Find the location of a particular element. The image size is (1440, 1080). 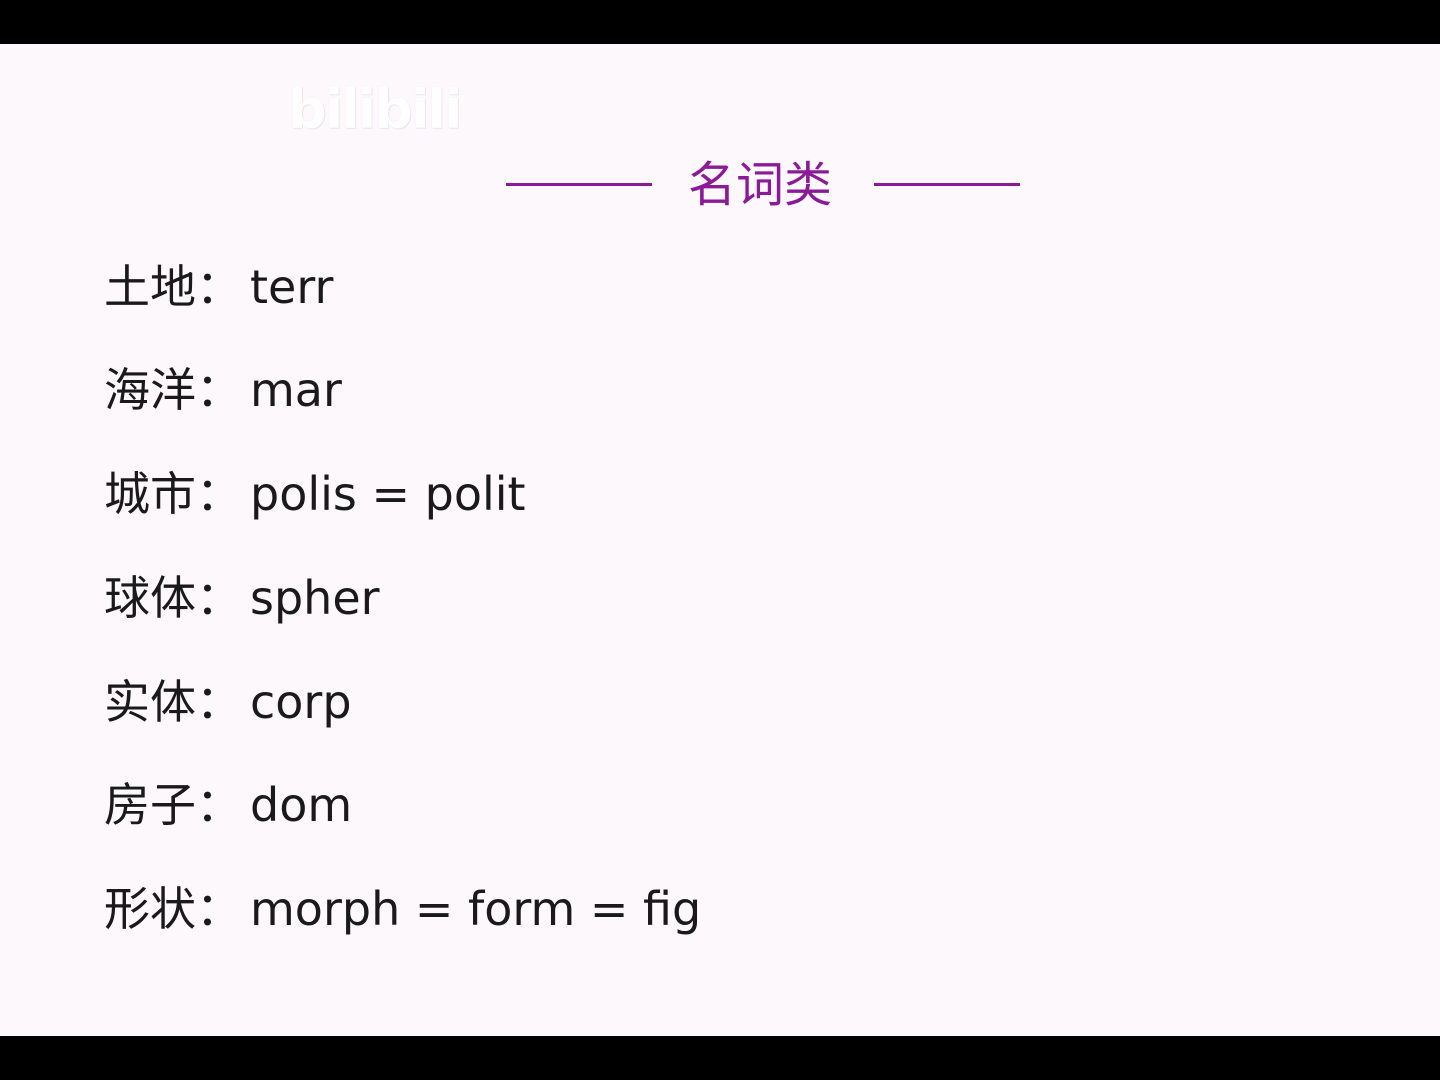

vocab-label: 形状： is located at coordinates (173, 909).